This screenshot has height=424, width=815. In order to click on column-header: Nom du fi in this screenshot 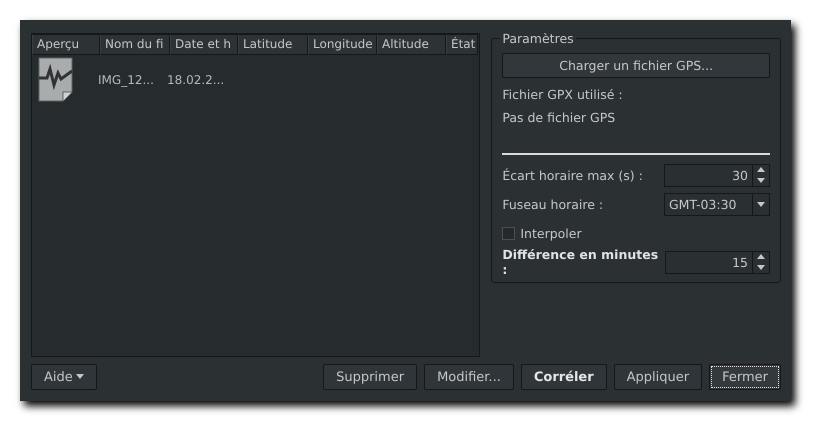, I will do `click(135, 44)`.